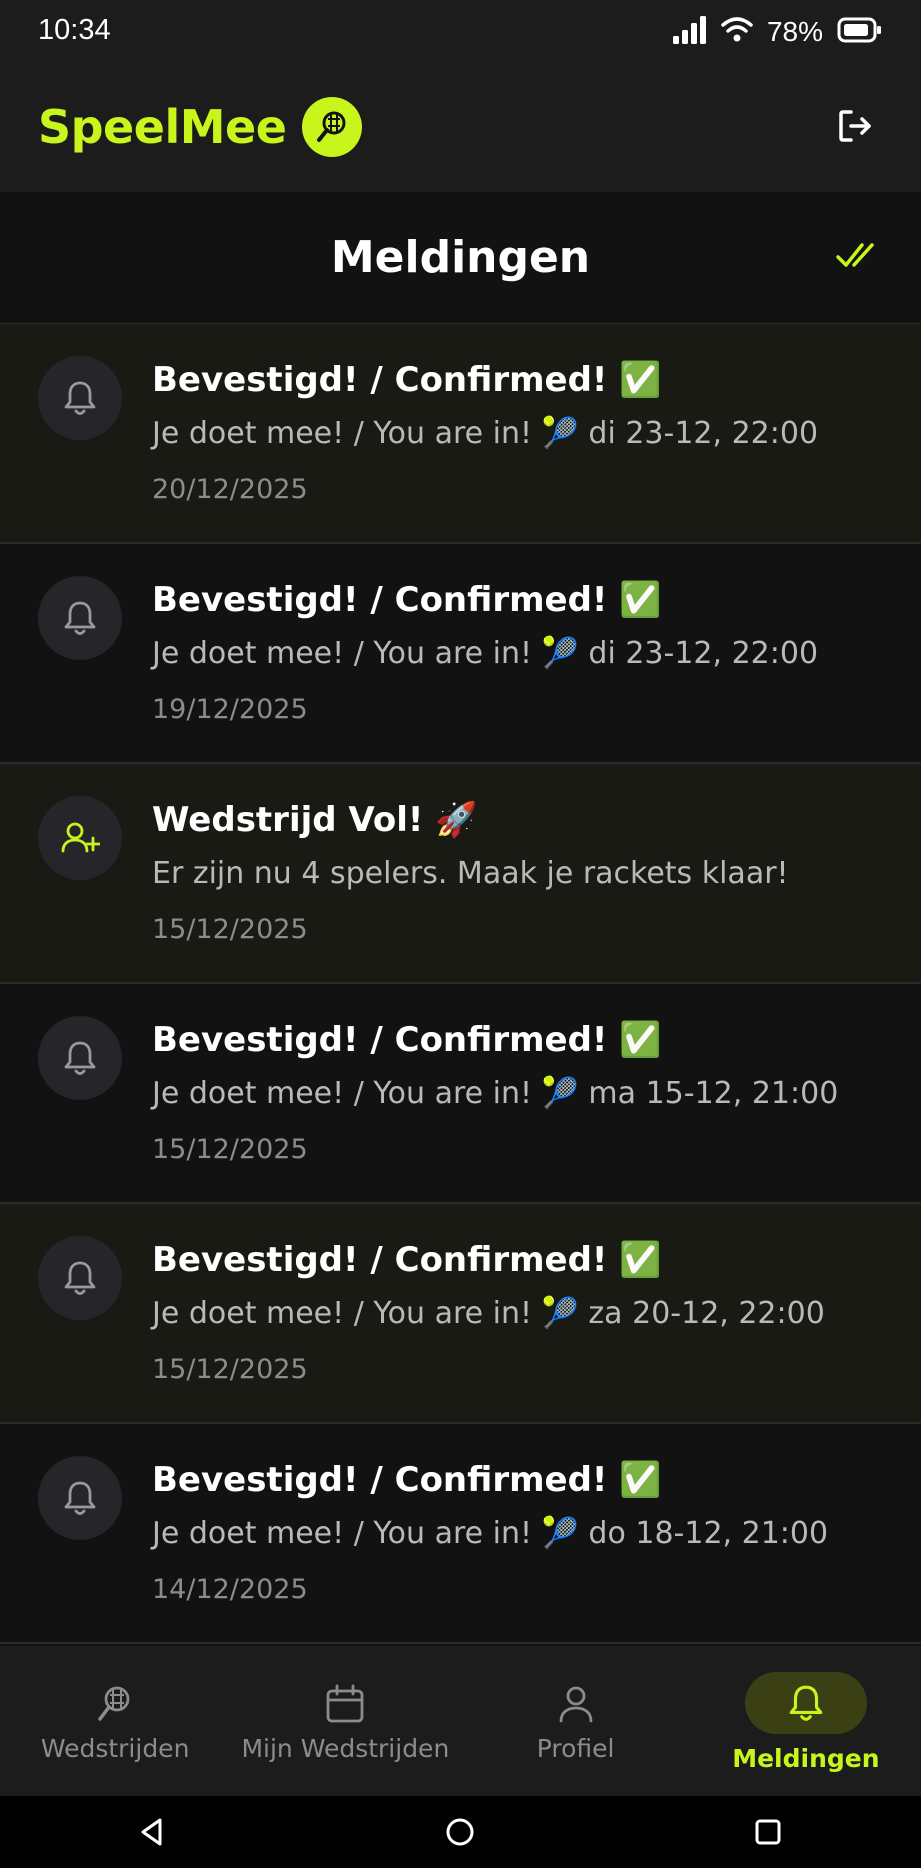 The height and width of the screenshot is (1868, 921). Describe the element at coordinates (345, 1704) in the screenshot. I see `calendar-icon` at that location.